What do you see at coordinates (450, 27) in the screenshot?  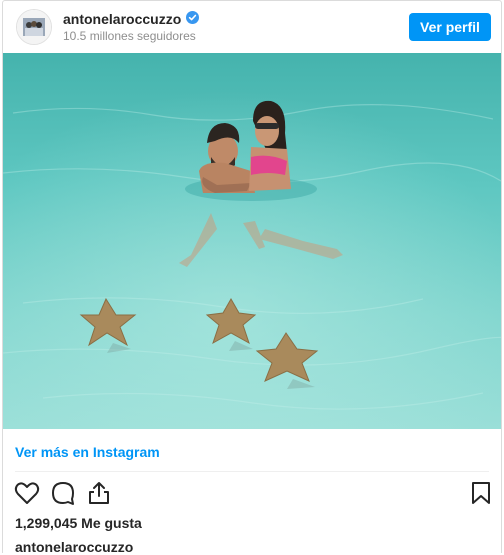 I see `view-profile-button: Ver perfil` at bounding box center [450, 27].